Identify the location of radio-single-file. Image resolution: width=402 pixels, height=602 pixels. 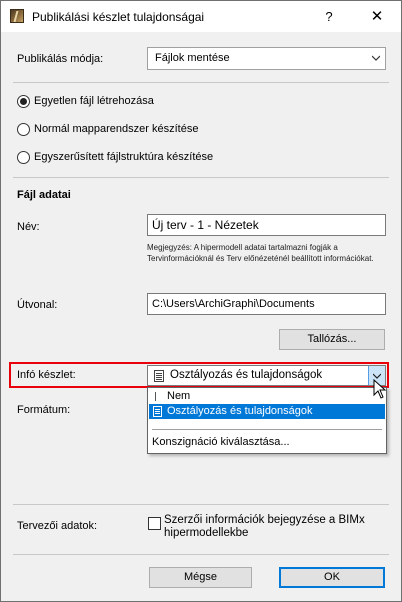
(23, 101).